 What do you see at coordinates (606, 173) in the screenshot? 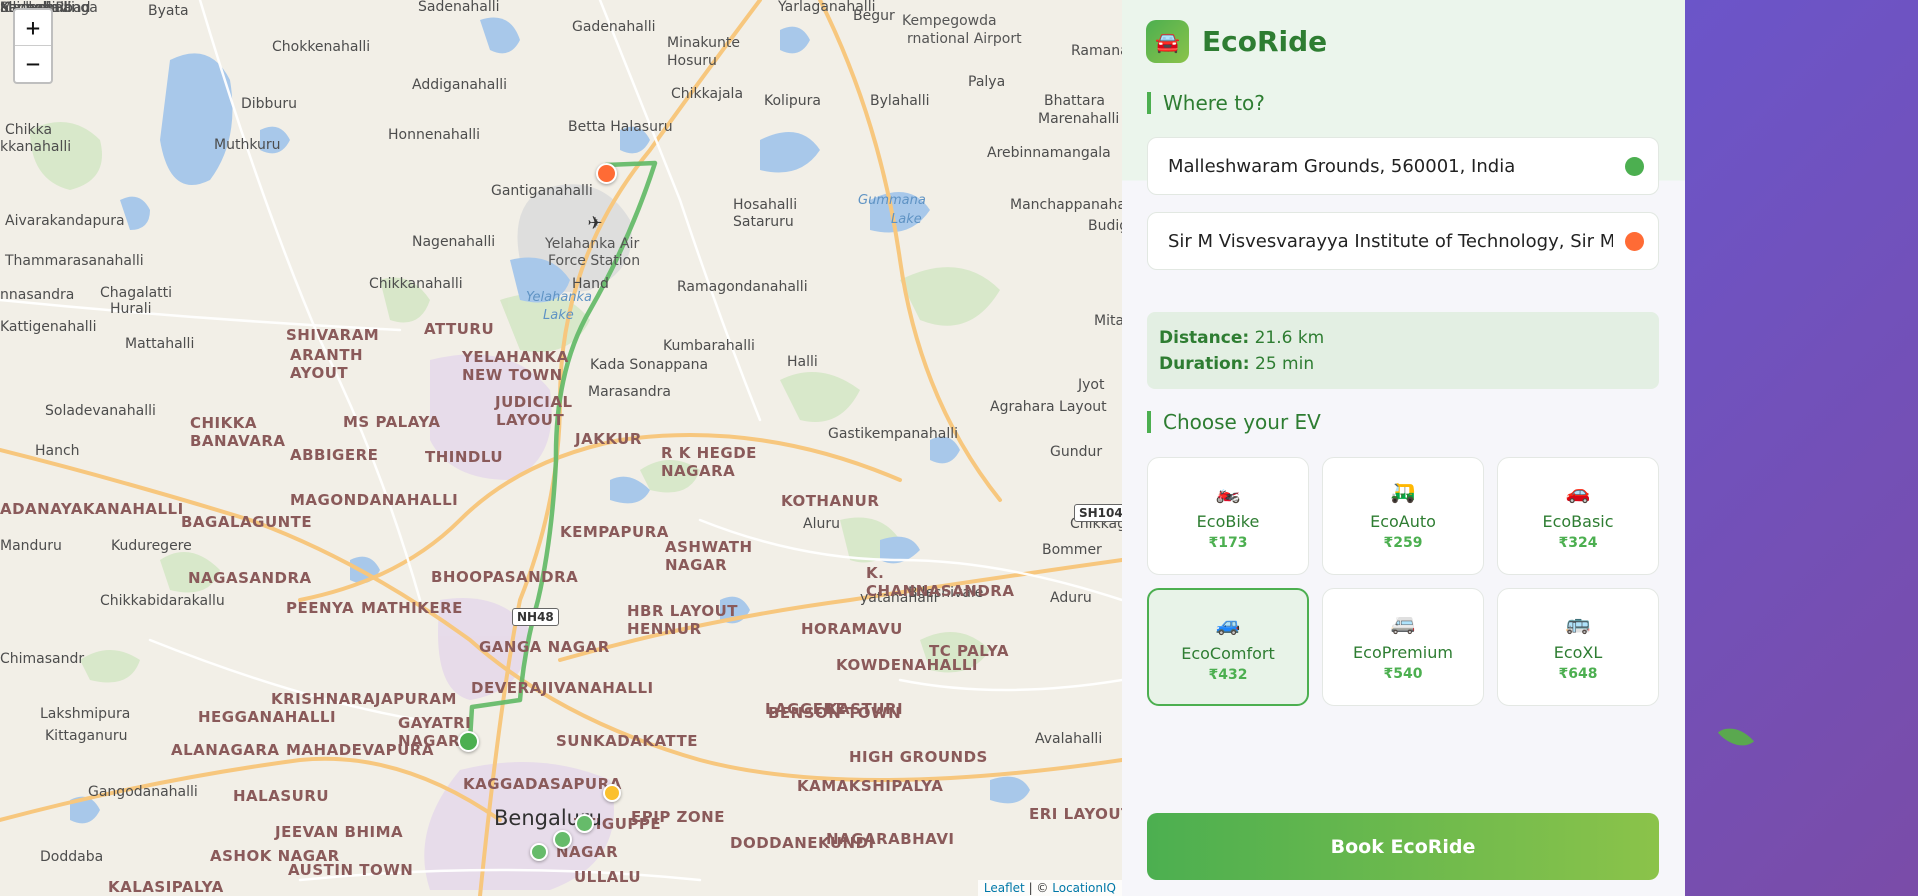
I see `dropoff-marker` at bounding box center [606, 173].